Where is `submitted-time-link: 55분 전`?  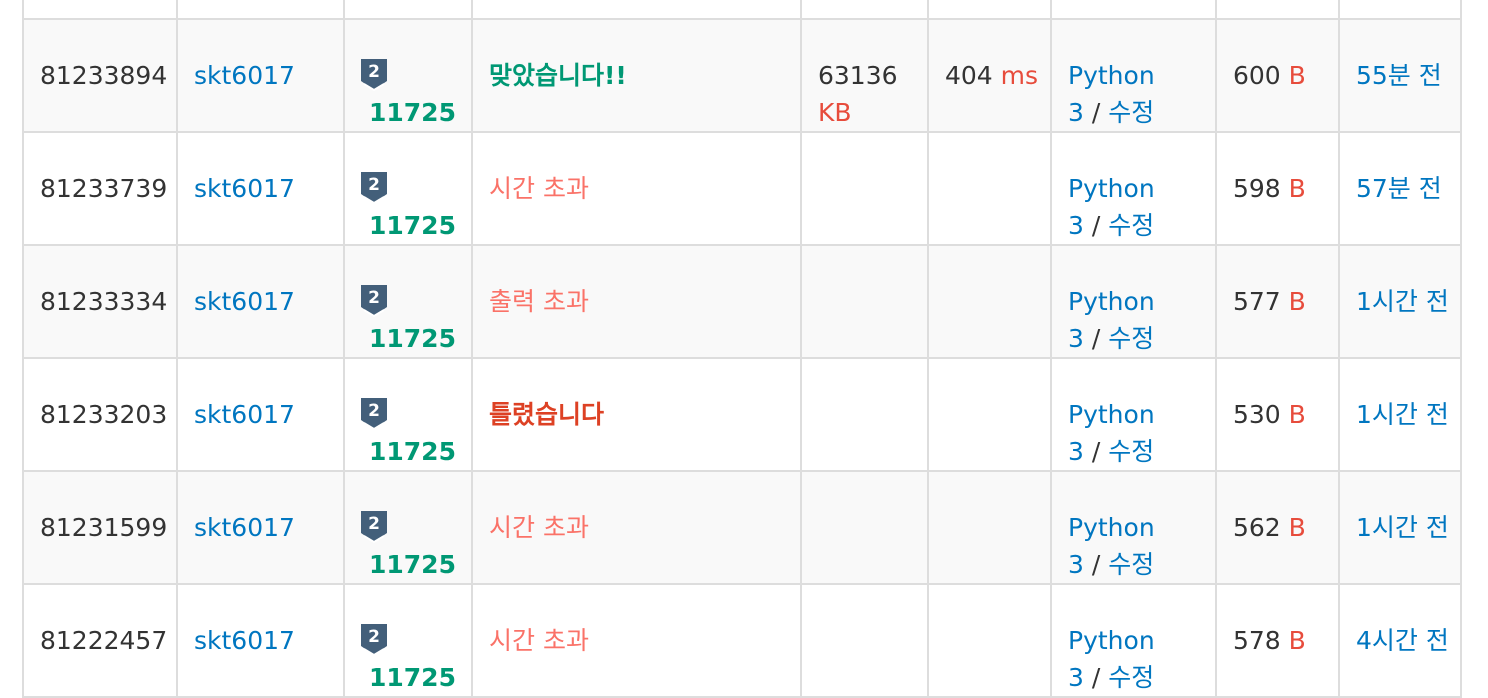
submitted-time-link: 55분 전 is located at coordinates (1403, 75).